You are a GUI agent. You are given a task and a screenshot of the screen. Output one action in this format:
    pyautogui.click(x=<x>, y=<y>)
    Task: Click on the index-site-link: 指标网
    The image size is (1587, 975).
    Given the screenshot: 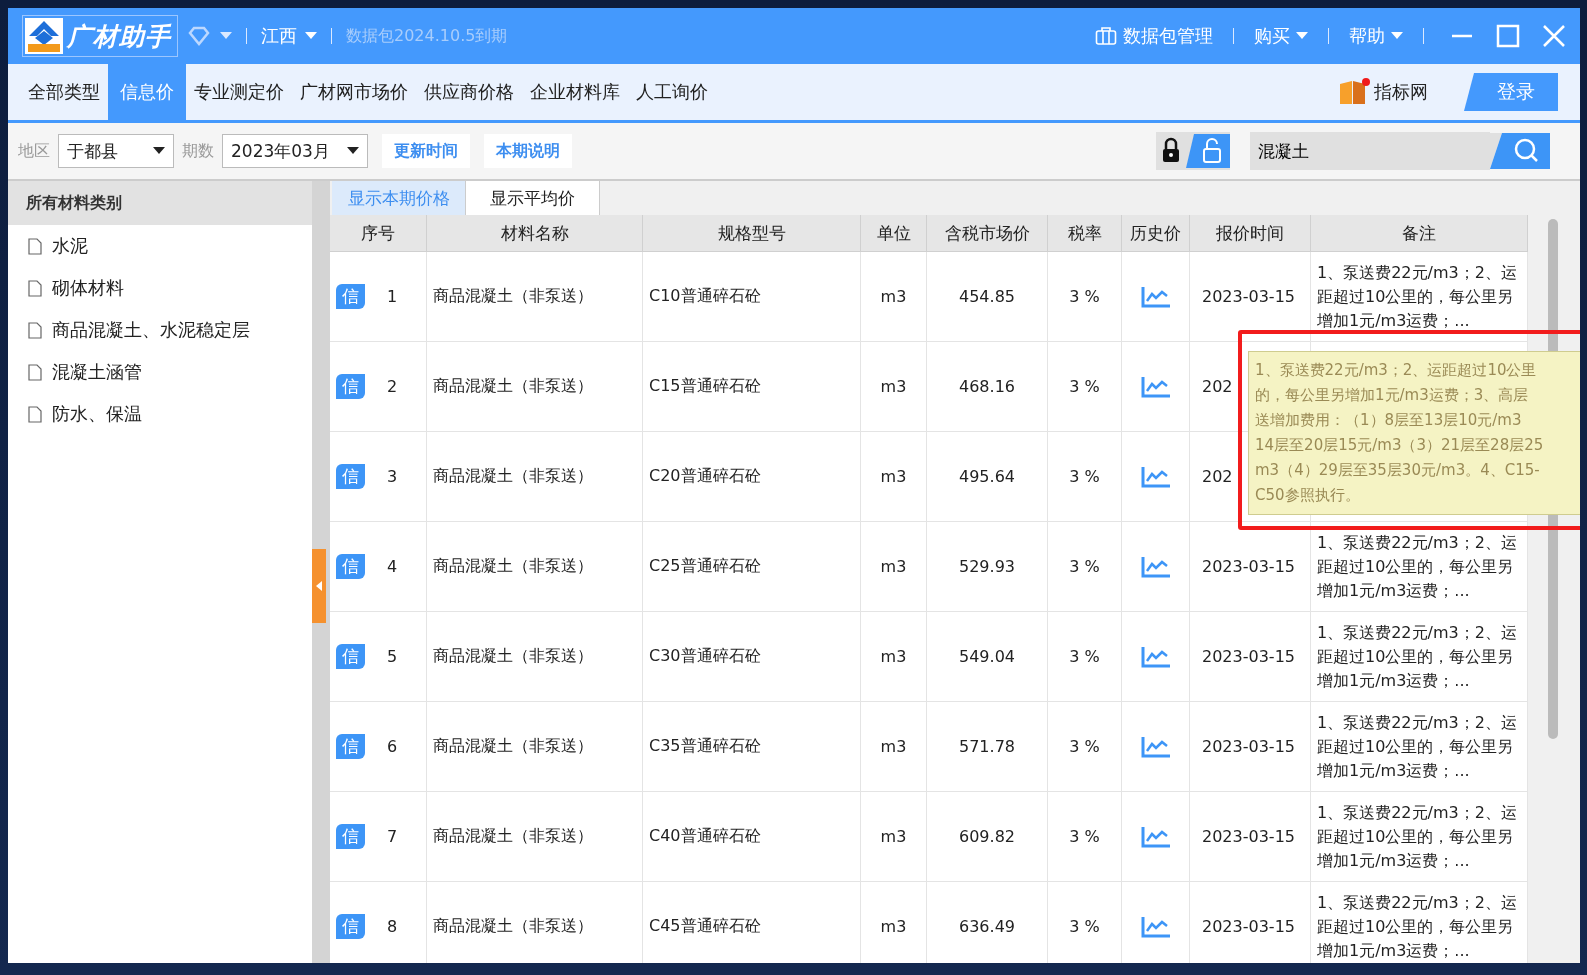 What is the action you would take?
    pyautogui.click(x=1383, y=92)
    